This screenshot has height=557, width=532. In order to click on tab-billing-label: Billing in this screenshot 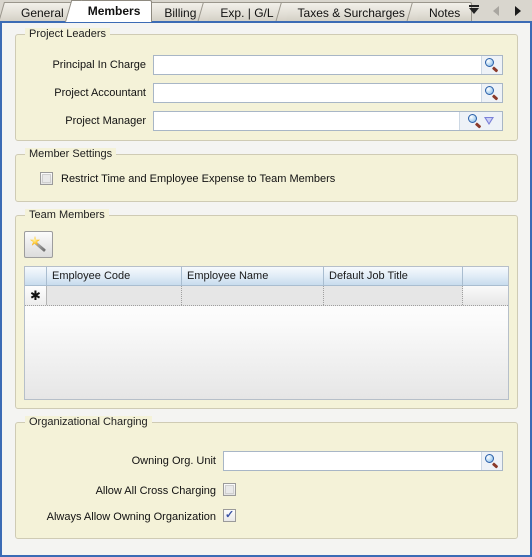, I will do `click(180, 13)`.